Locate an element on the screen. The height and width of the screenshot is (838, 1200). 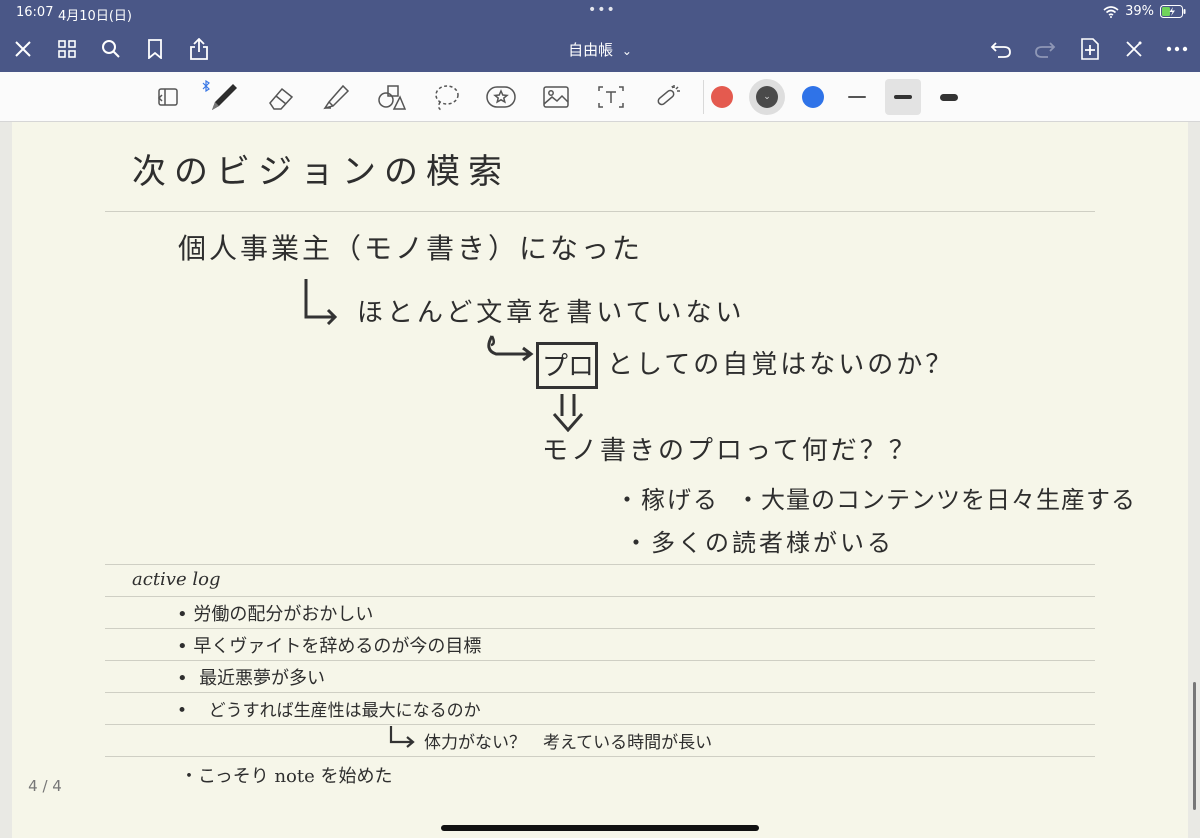
shapes-icon is located at coordinates (392, 97).